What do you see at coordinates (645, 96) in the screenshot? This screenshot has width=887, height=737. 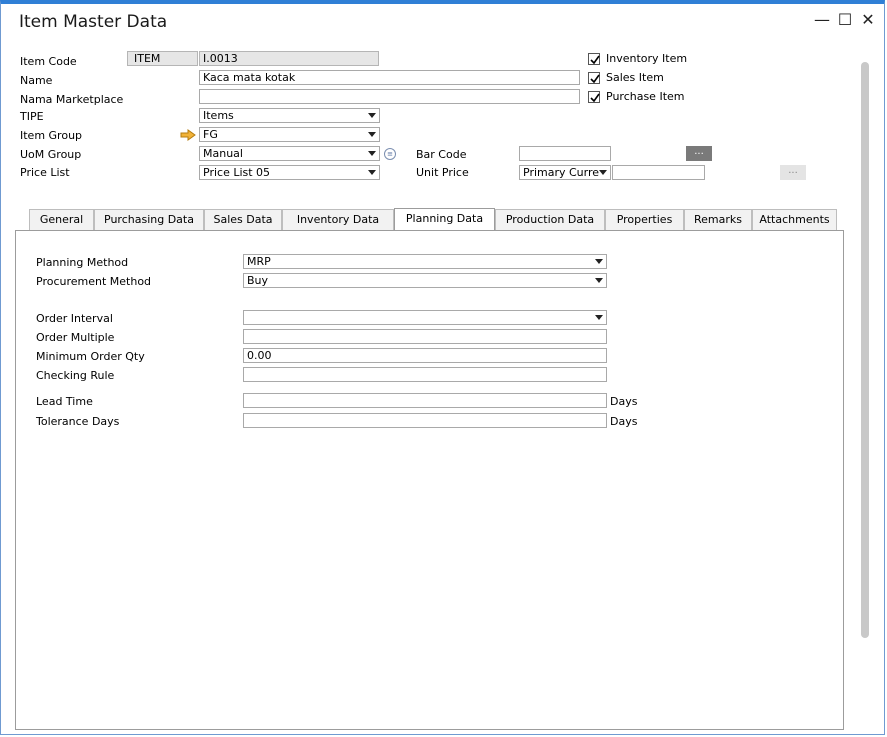 I see `purchase-item-label: Purchase Item` at bounding box center [645, 96].